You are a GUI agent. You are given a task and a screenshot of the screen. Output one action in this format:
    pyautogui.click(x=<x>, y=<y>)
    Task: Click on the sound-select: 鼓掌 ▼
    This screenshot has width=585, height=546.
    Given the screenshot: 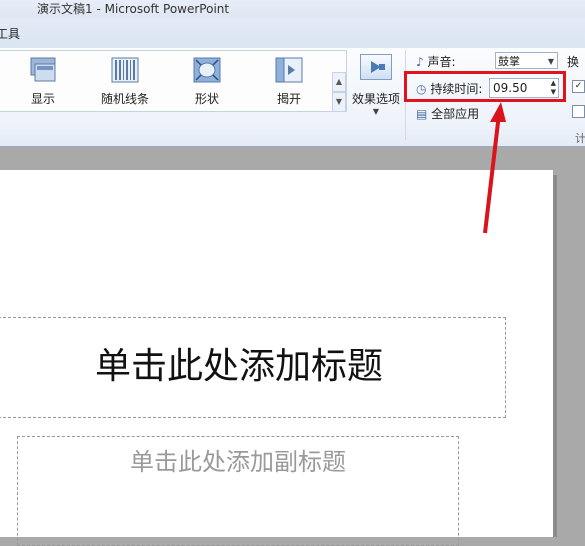 What is the action you would take?
    pyautogui.click(x=526, y=60)
    